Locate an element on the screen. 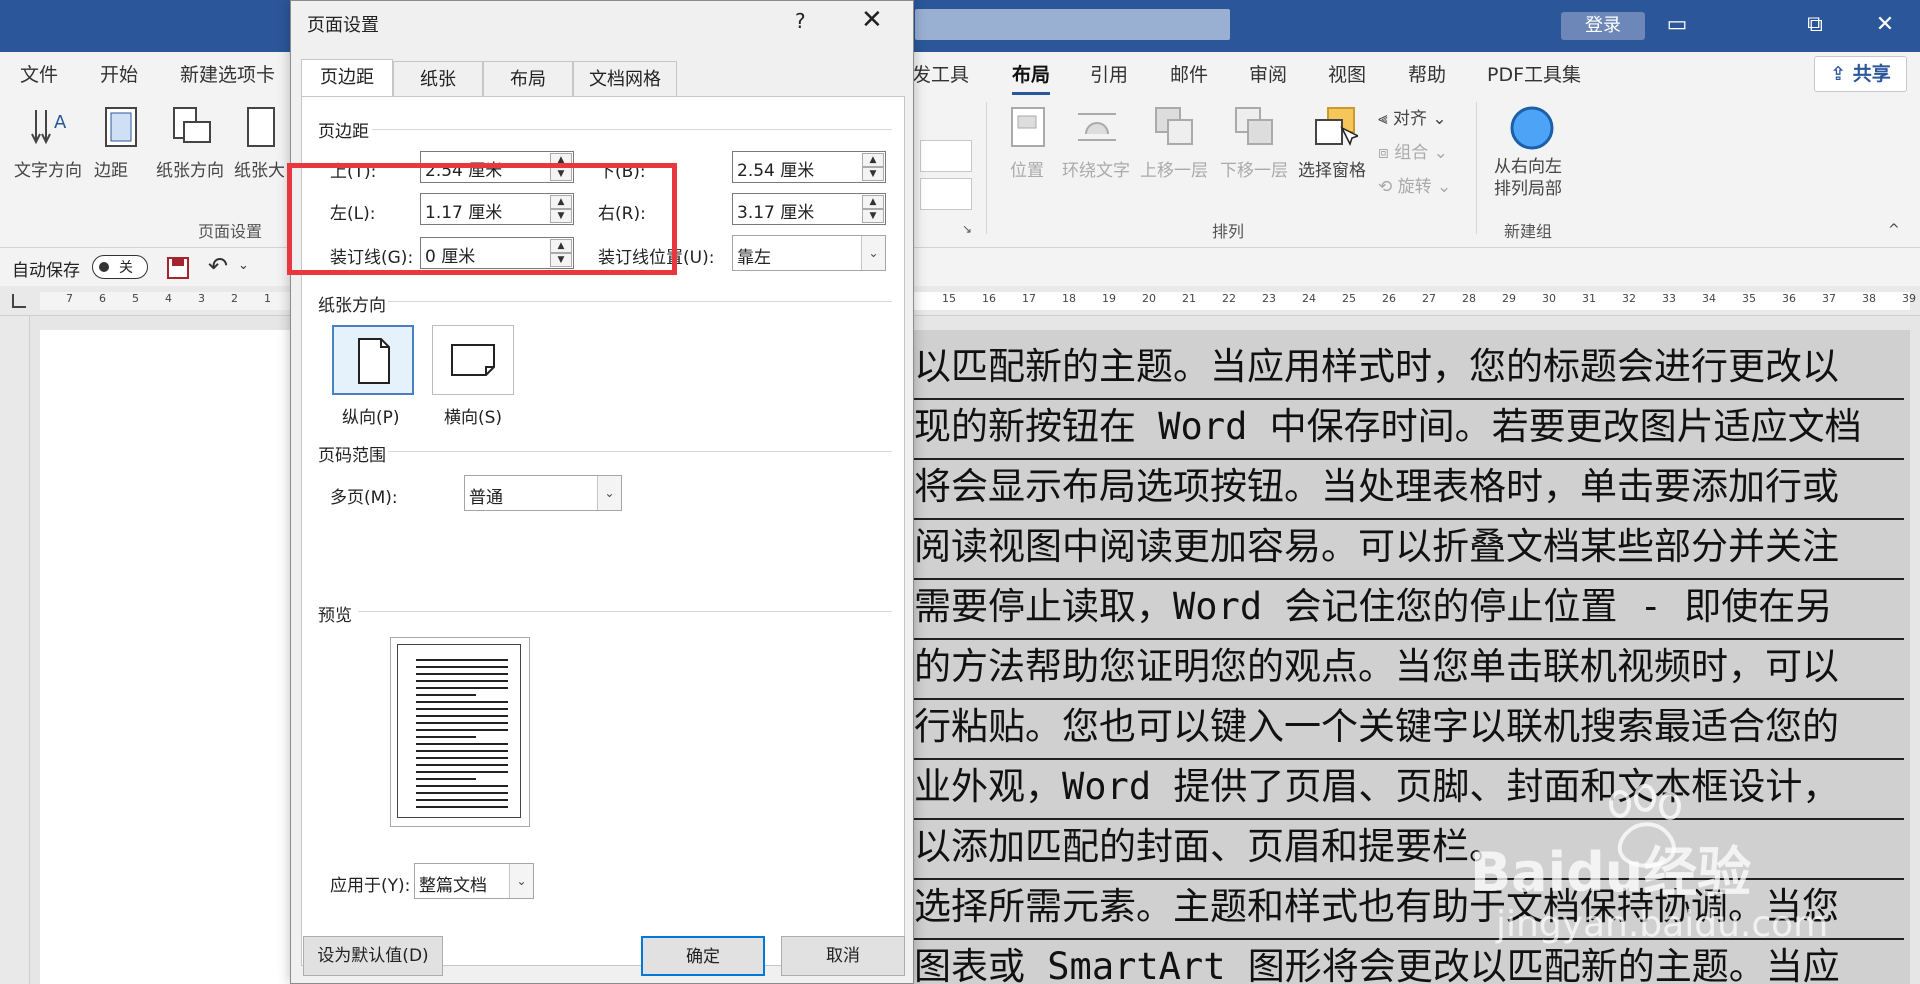 The height and width of the screenshot is (984, 1920). tab-selector-icon is located at coordinates (19, 301).